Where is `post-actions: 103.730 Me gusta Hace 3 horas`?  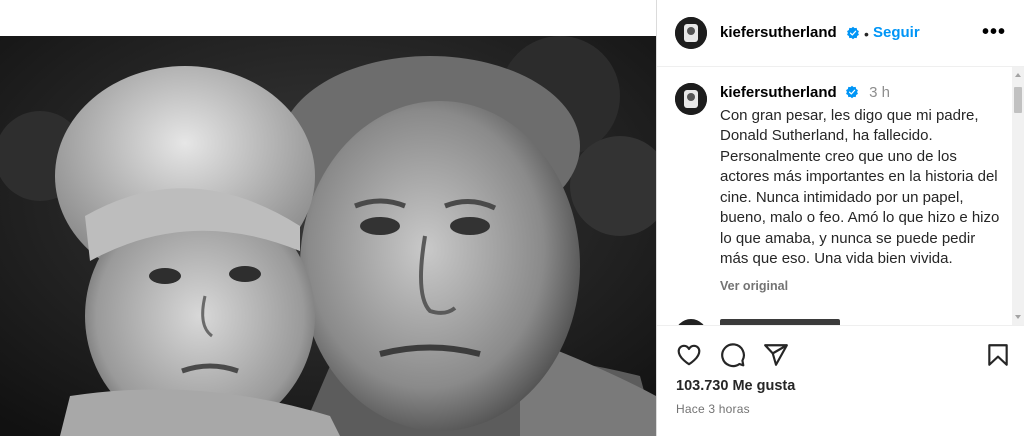
post-actions: 103.730 Me gusta Hace 3 horas is located at coordinates (840, 381).